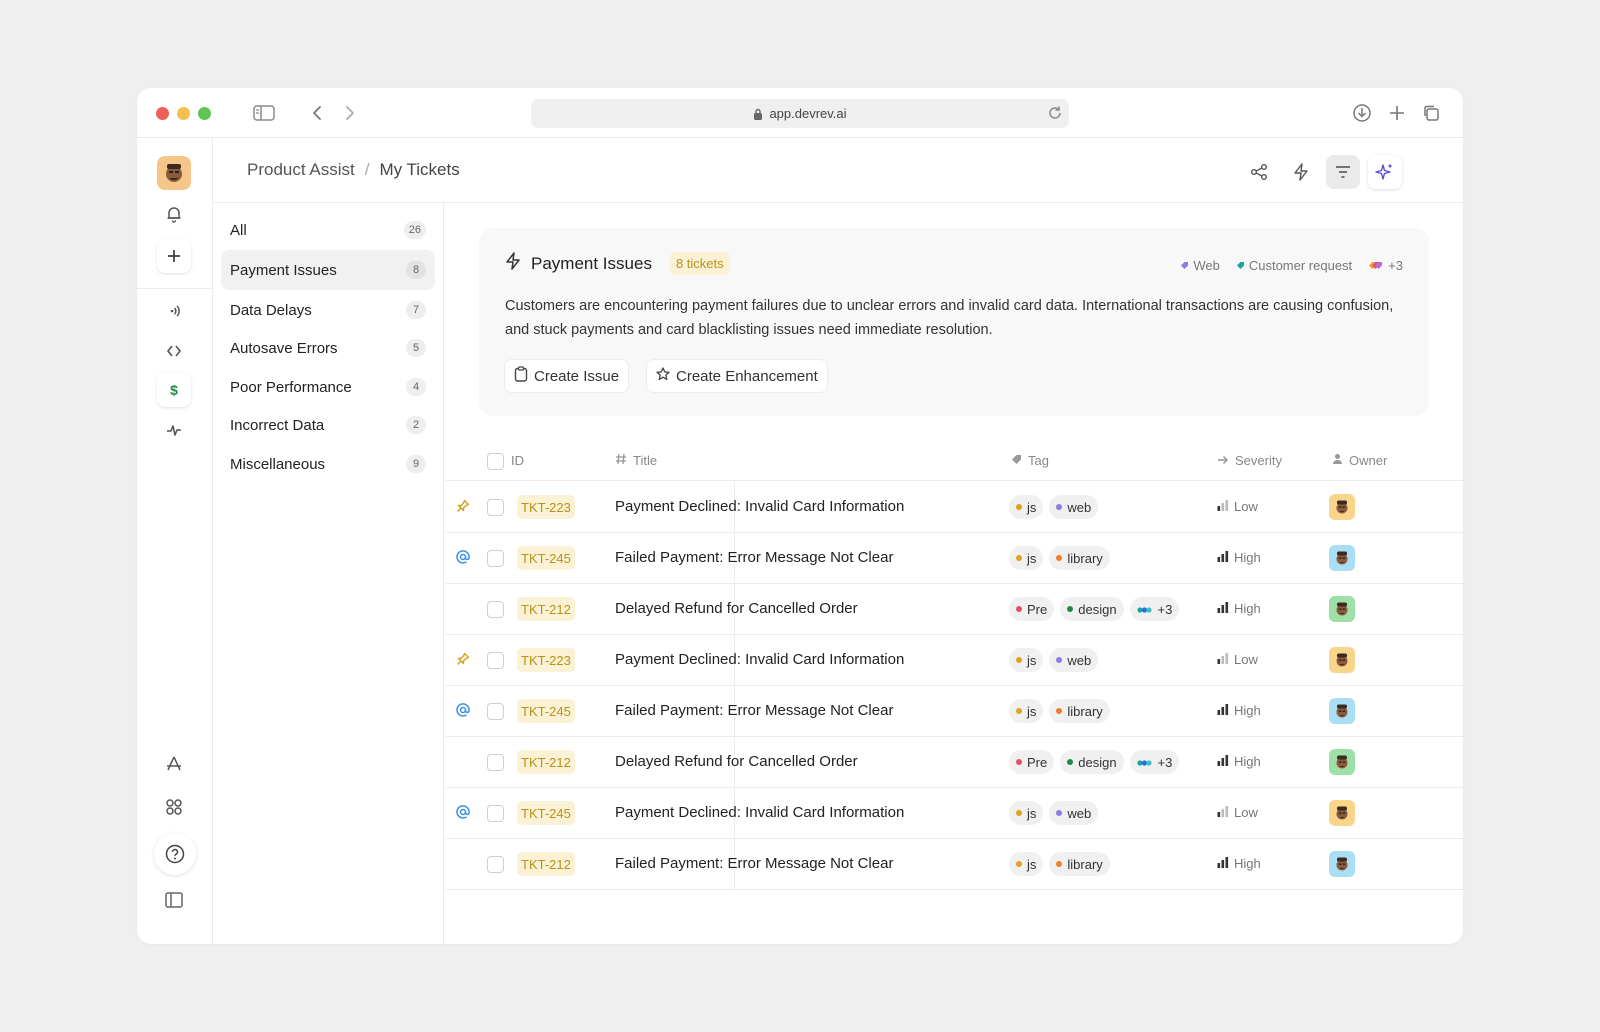 This screenshot has height=1032, width=1600. Describe the element at coordinates (1259, 172) in the screenshot. I see `share-icon` at that location.